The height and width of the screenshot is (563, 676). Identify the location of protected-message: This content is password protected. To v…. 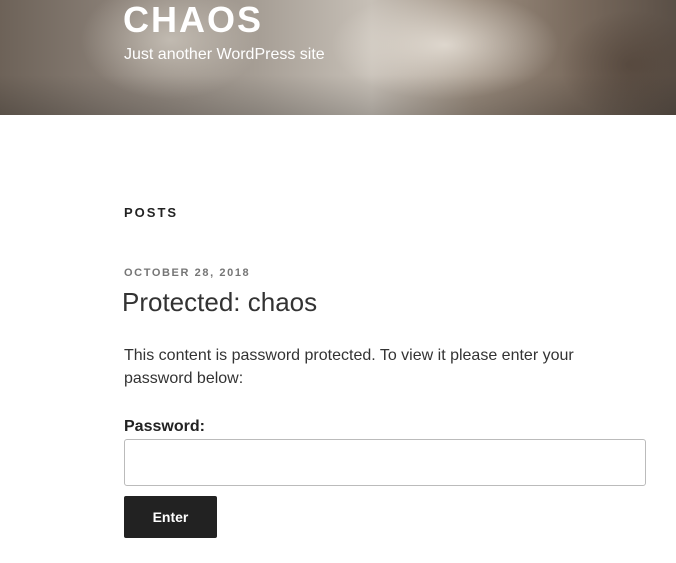
(349, 367).